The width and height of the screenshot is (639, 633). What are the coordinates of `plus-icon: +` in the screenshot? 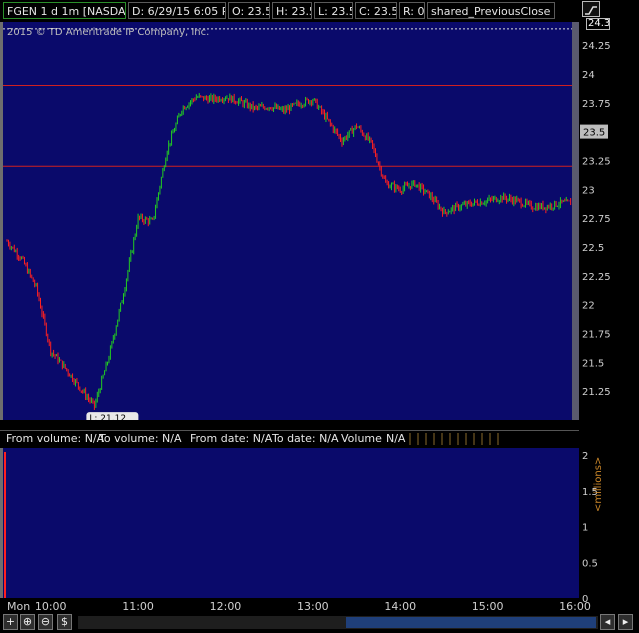 It's located at (10, 621).